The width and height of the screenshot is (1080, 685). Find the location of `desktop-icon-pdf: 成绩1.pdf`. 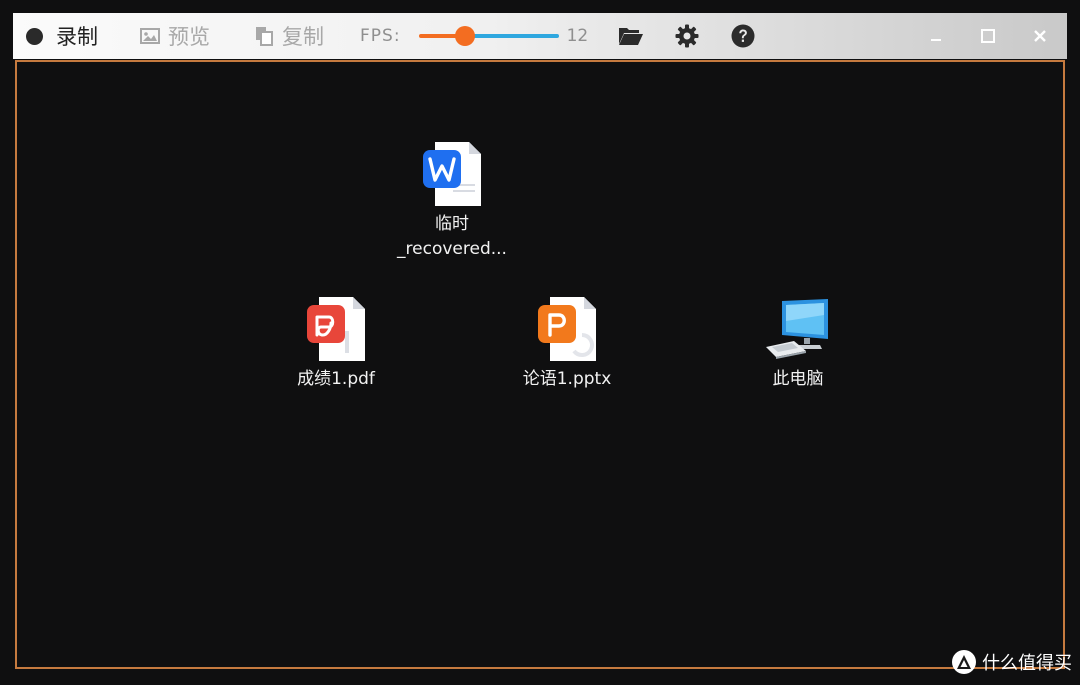

desktop-icon-pdf: 成绩1.pdf is located at coordinates (336, 343).